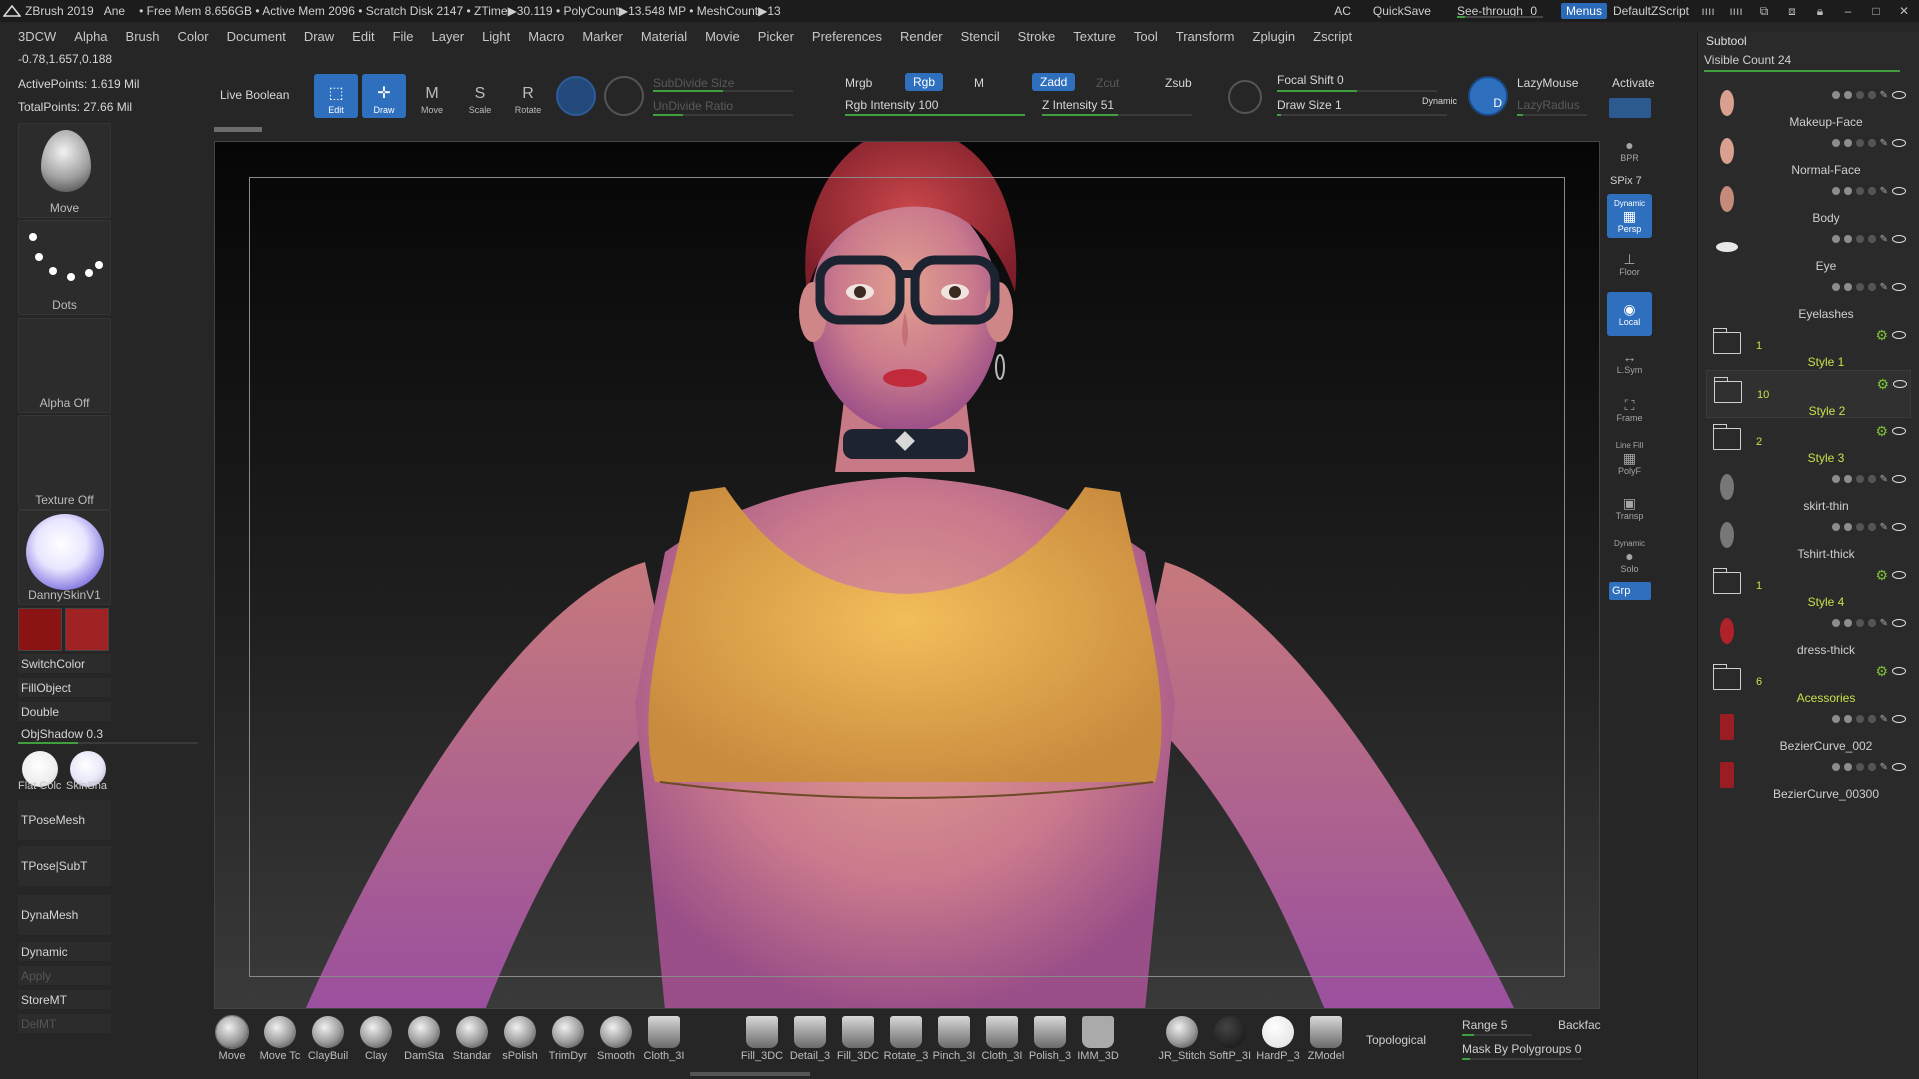  I want to click on subtool-item: 10 ⚙ Style 2, so click(1808, 394).